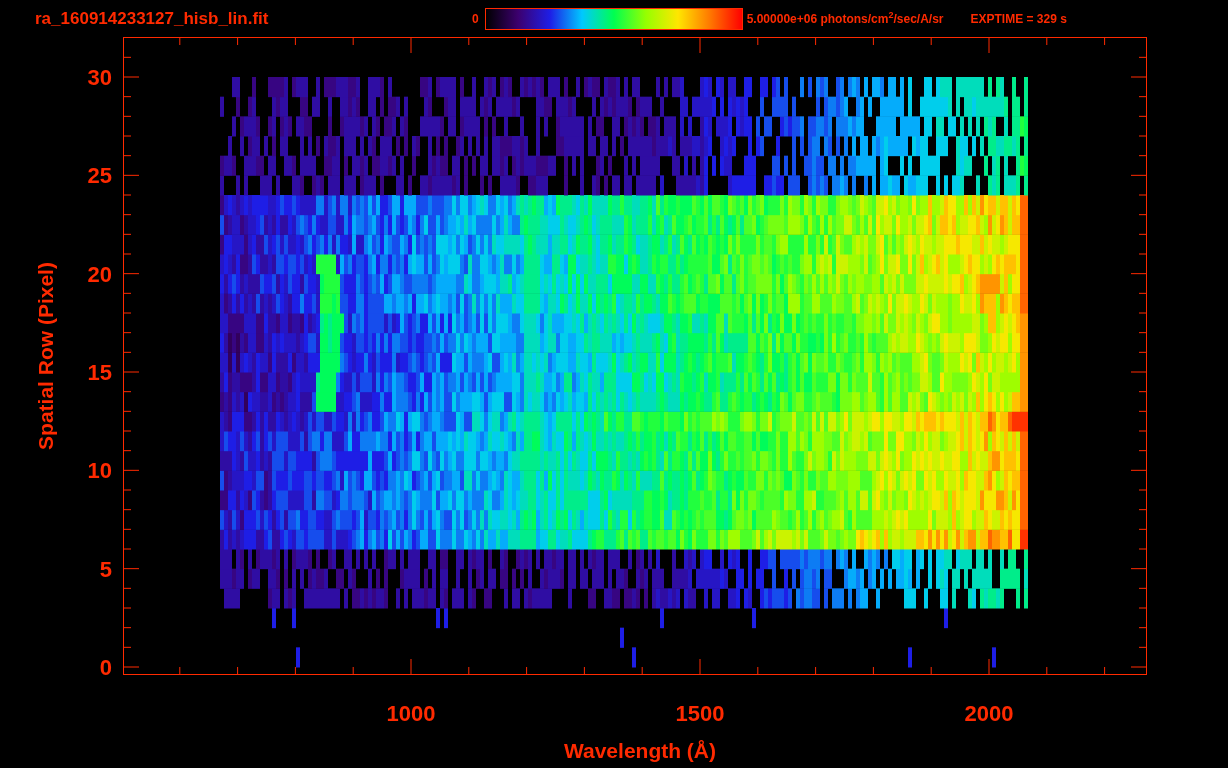 This screenshot has width=1228, height=768. What do you see at coordinates (475, 19) in the screenshot?
I see `colorbar-min-label: 0` at bounding box center [475, 19].